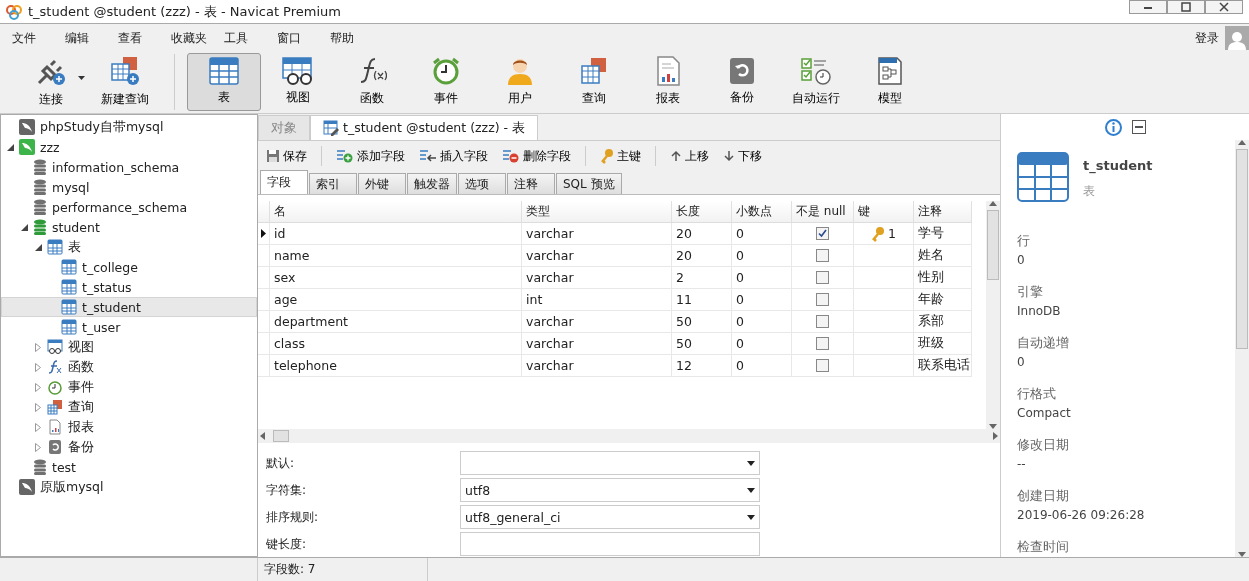 The height and width of the screenshot is (581, 1249). I want to click on row-header, so click(264, 234).